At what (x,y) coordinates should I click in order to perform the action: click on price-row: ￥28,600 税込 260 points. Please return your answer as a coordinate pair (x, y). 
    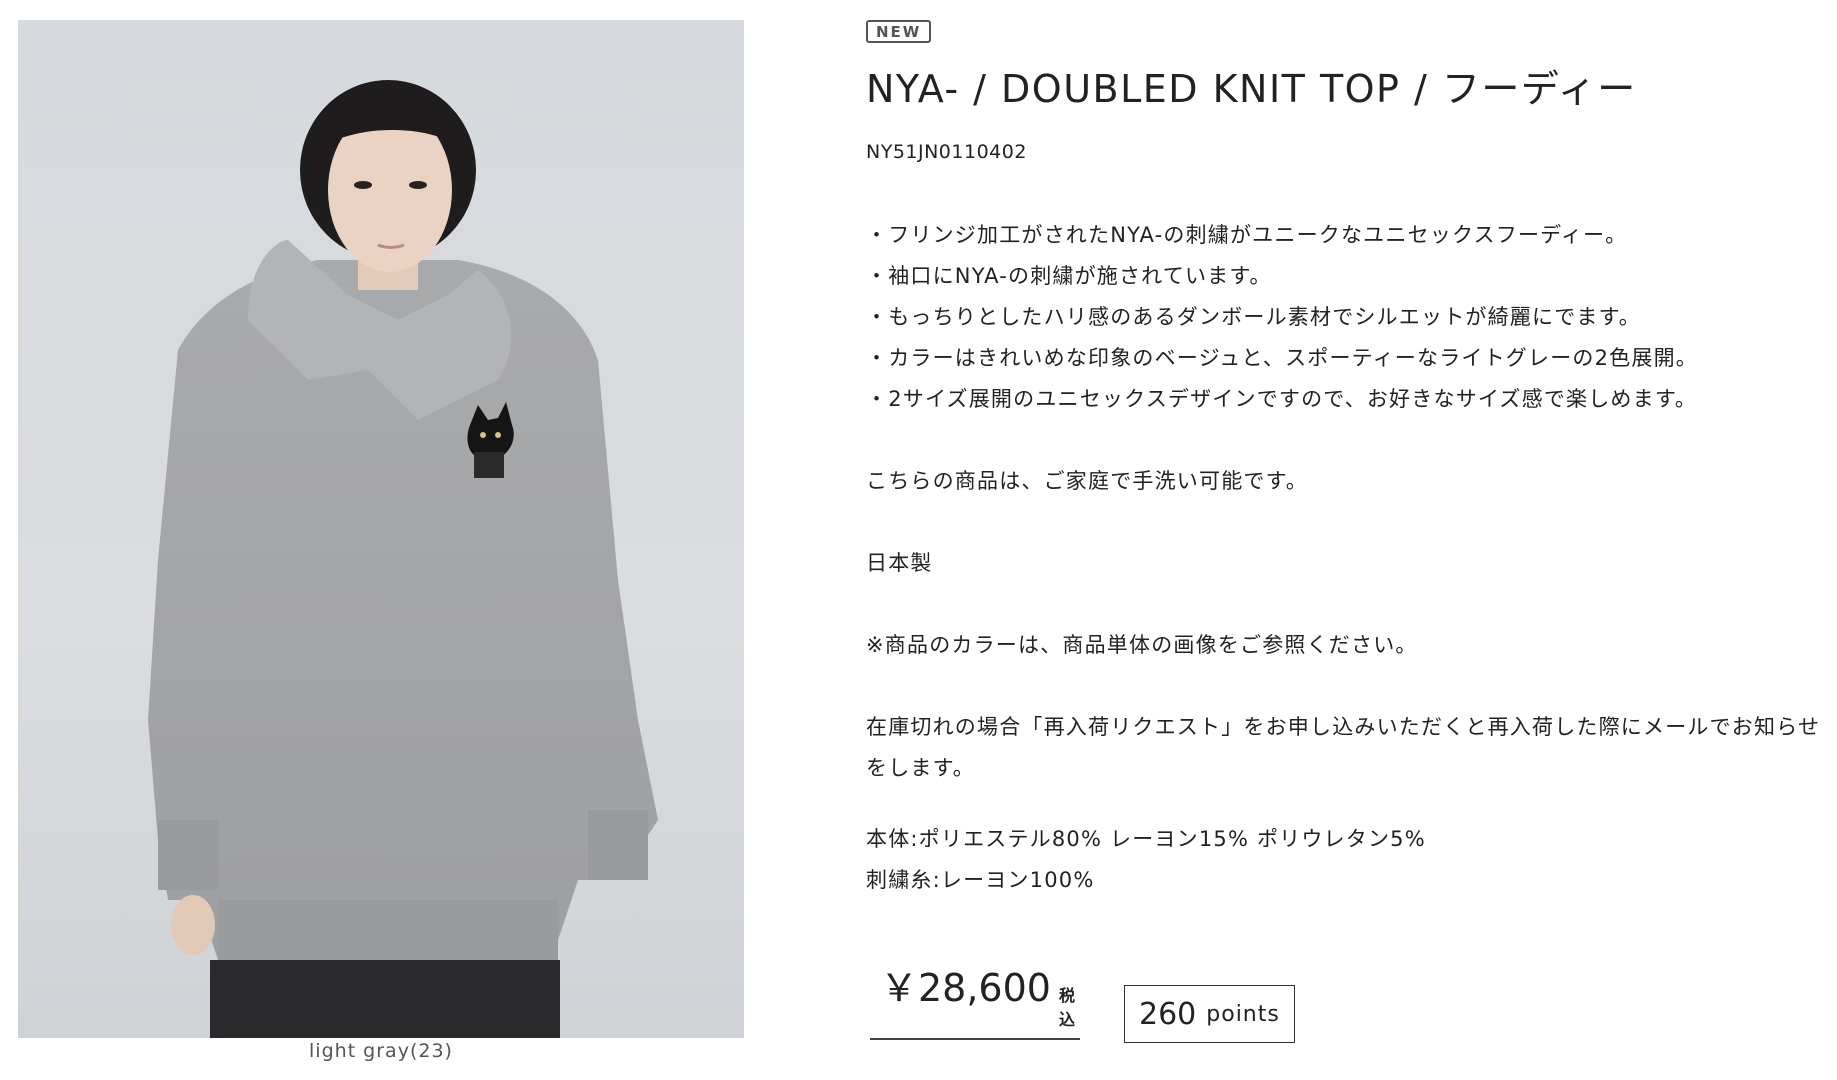
    Looking at the image, I should click on (1082, 1004).